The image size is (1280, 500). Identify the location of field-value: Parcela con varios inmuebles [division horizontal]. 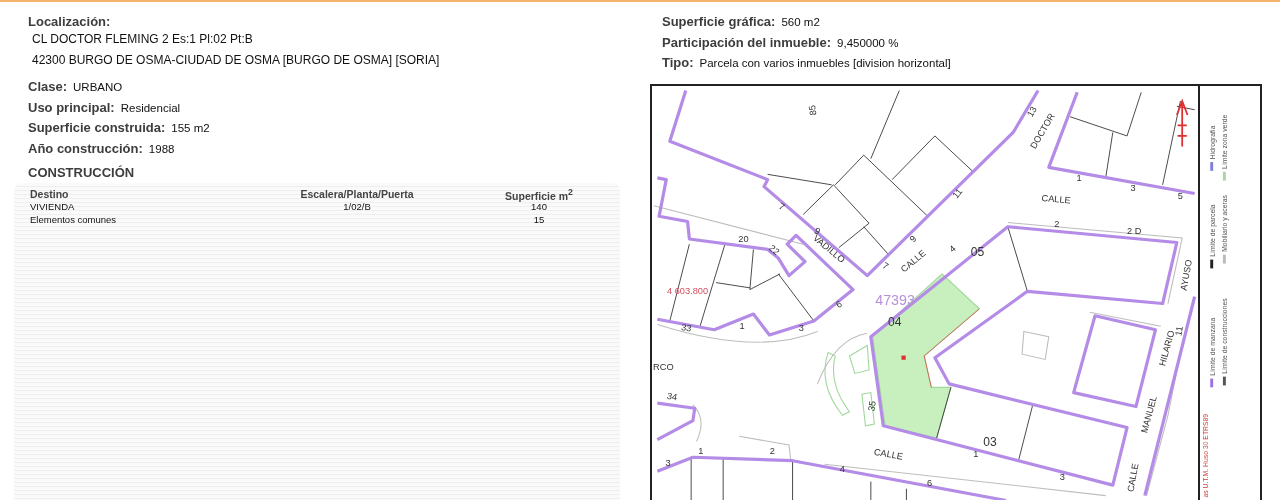
(825, 63).